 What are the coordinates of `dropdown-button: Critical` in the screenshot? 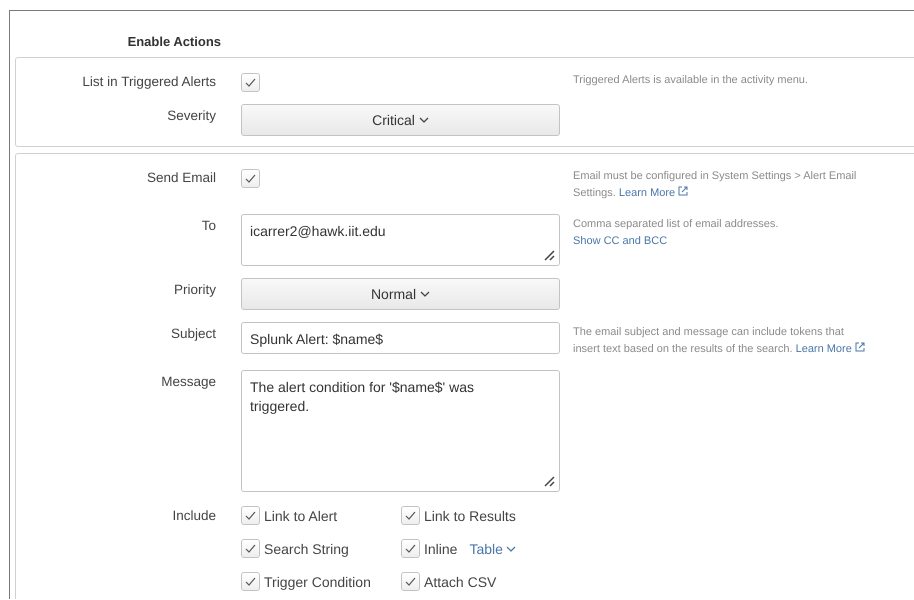 It's located at (400, 120).